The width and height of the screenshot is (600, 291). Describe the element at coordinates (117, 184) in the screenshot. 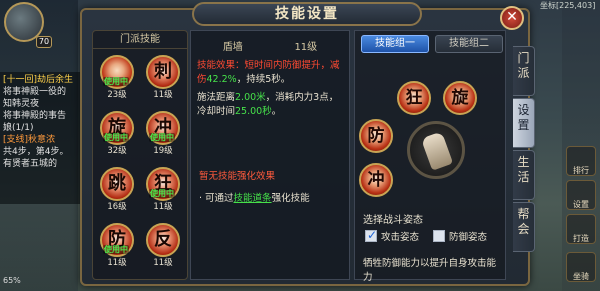

I see `skill-icon: 跳` at that location.